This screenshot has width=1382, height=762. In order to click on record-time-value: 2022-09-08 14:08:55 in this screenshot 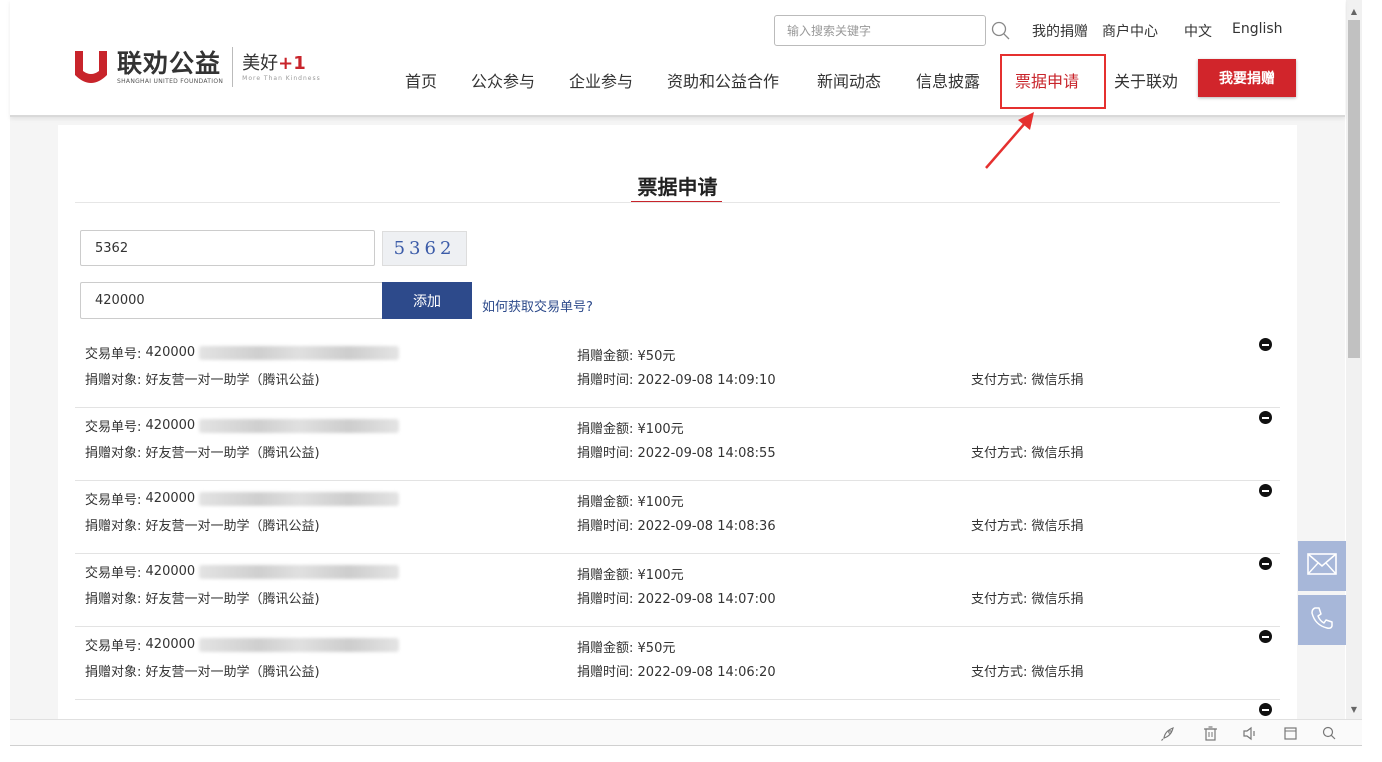, I will do `click(706, 453)`.